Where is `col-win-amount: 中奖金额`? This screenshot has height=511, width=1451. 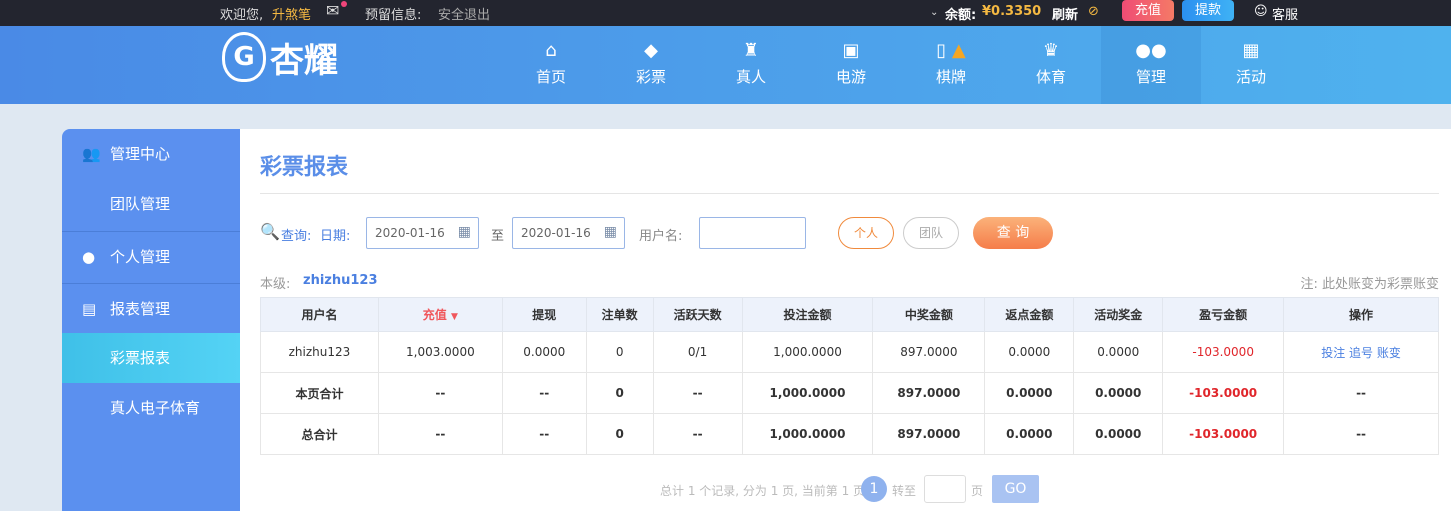
col-win-amount: 中奖金额 is located at coordinates (929, 314).